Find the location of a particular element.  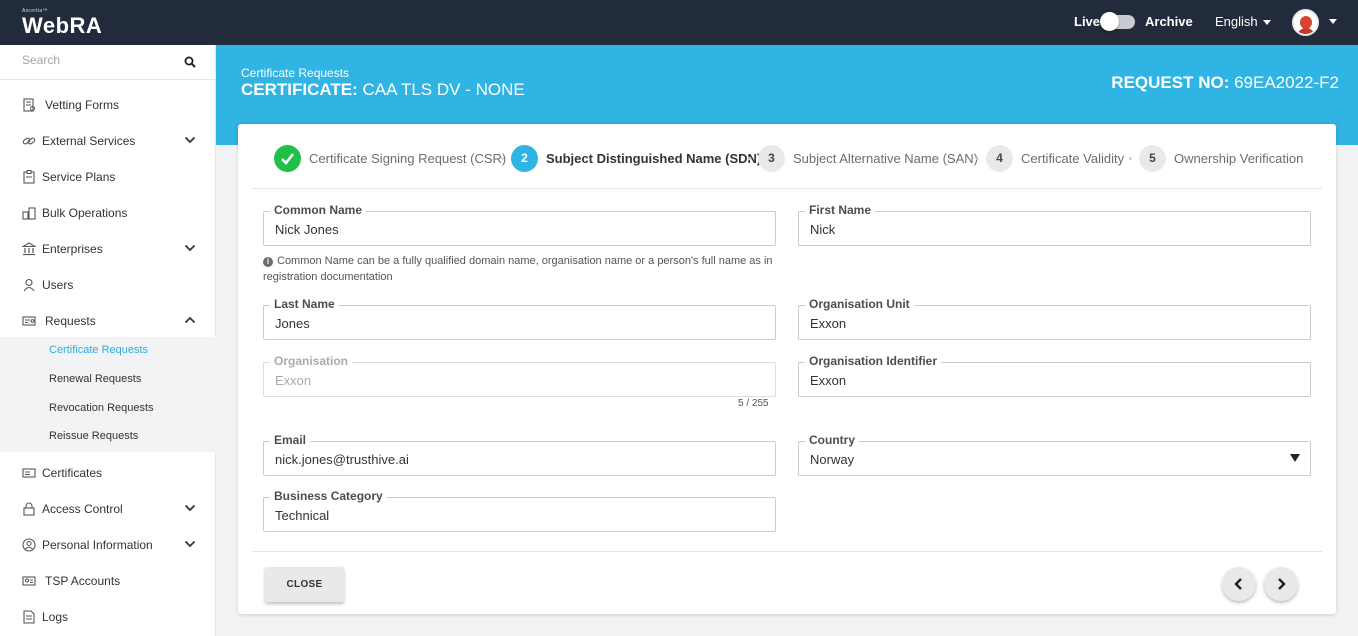

footer-divider is located at coordinates (787, 551).